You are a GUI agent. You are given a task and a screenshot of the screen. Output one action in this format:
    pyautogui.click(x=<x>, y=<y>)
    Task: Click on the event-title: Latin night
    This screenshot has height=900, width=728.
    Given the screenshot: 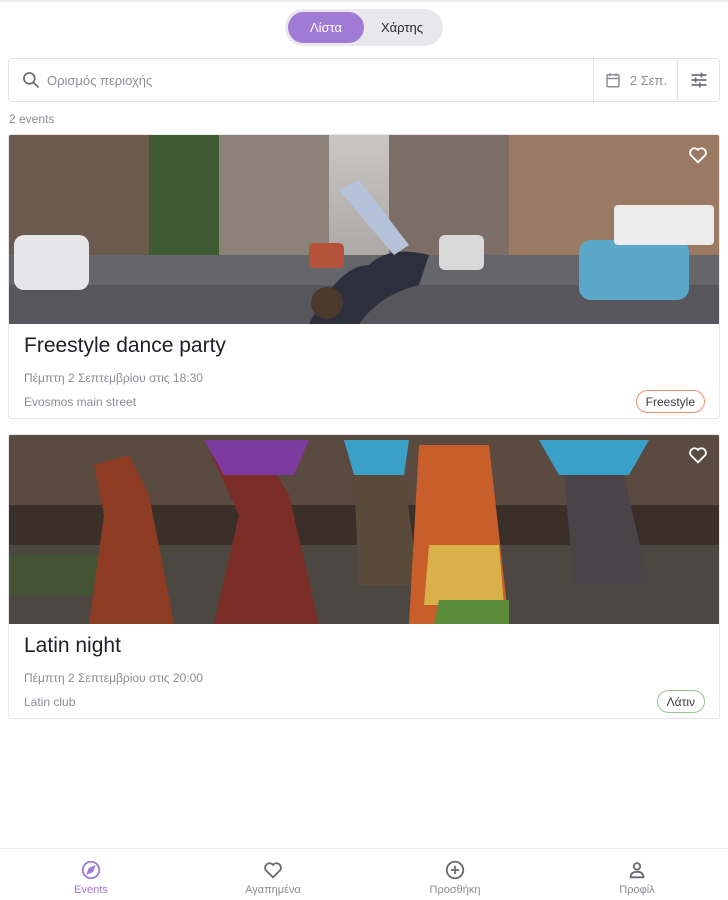 What is the action you would take?
    pyautogui.click(x=72, y=645)
    